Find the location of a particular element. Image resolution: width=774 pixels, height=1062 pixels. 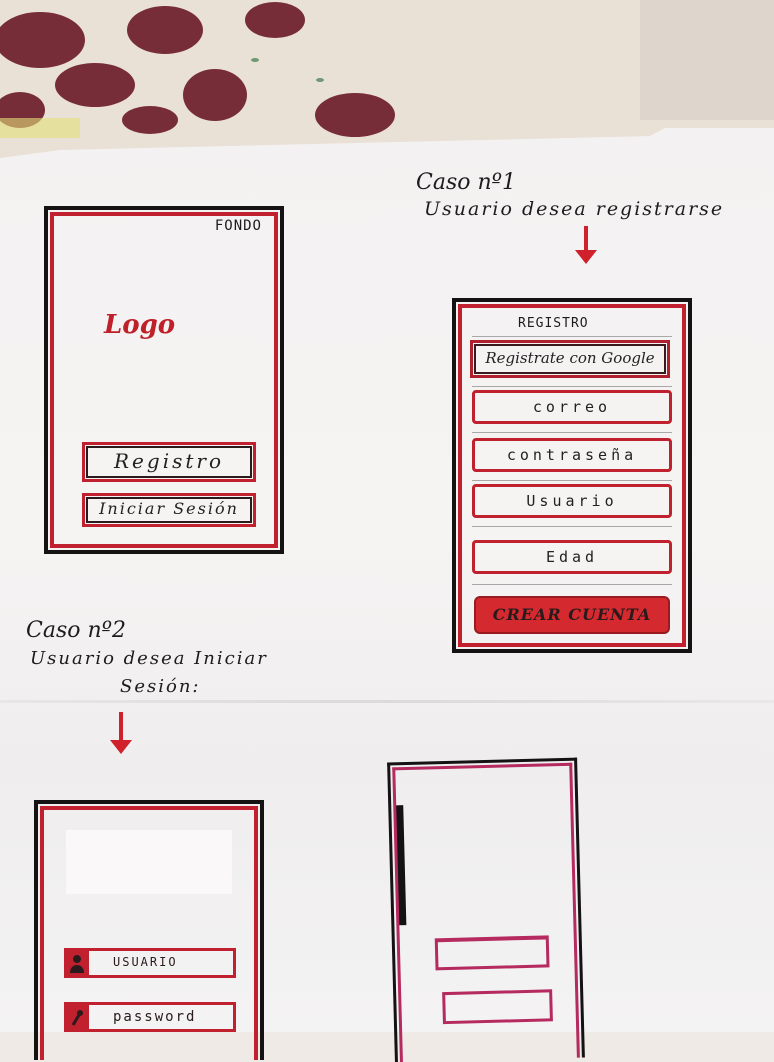

case1-subtitle: Usuario desea registrarse is located at coordinates (574, 209).